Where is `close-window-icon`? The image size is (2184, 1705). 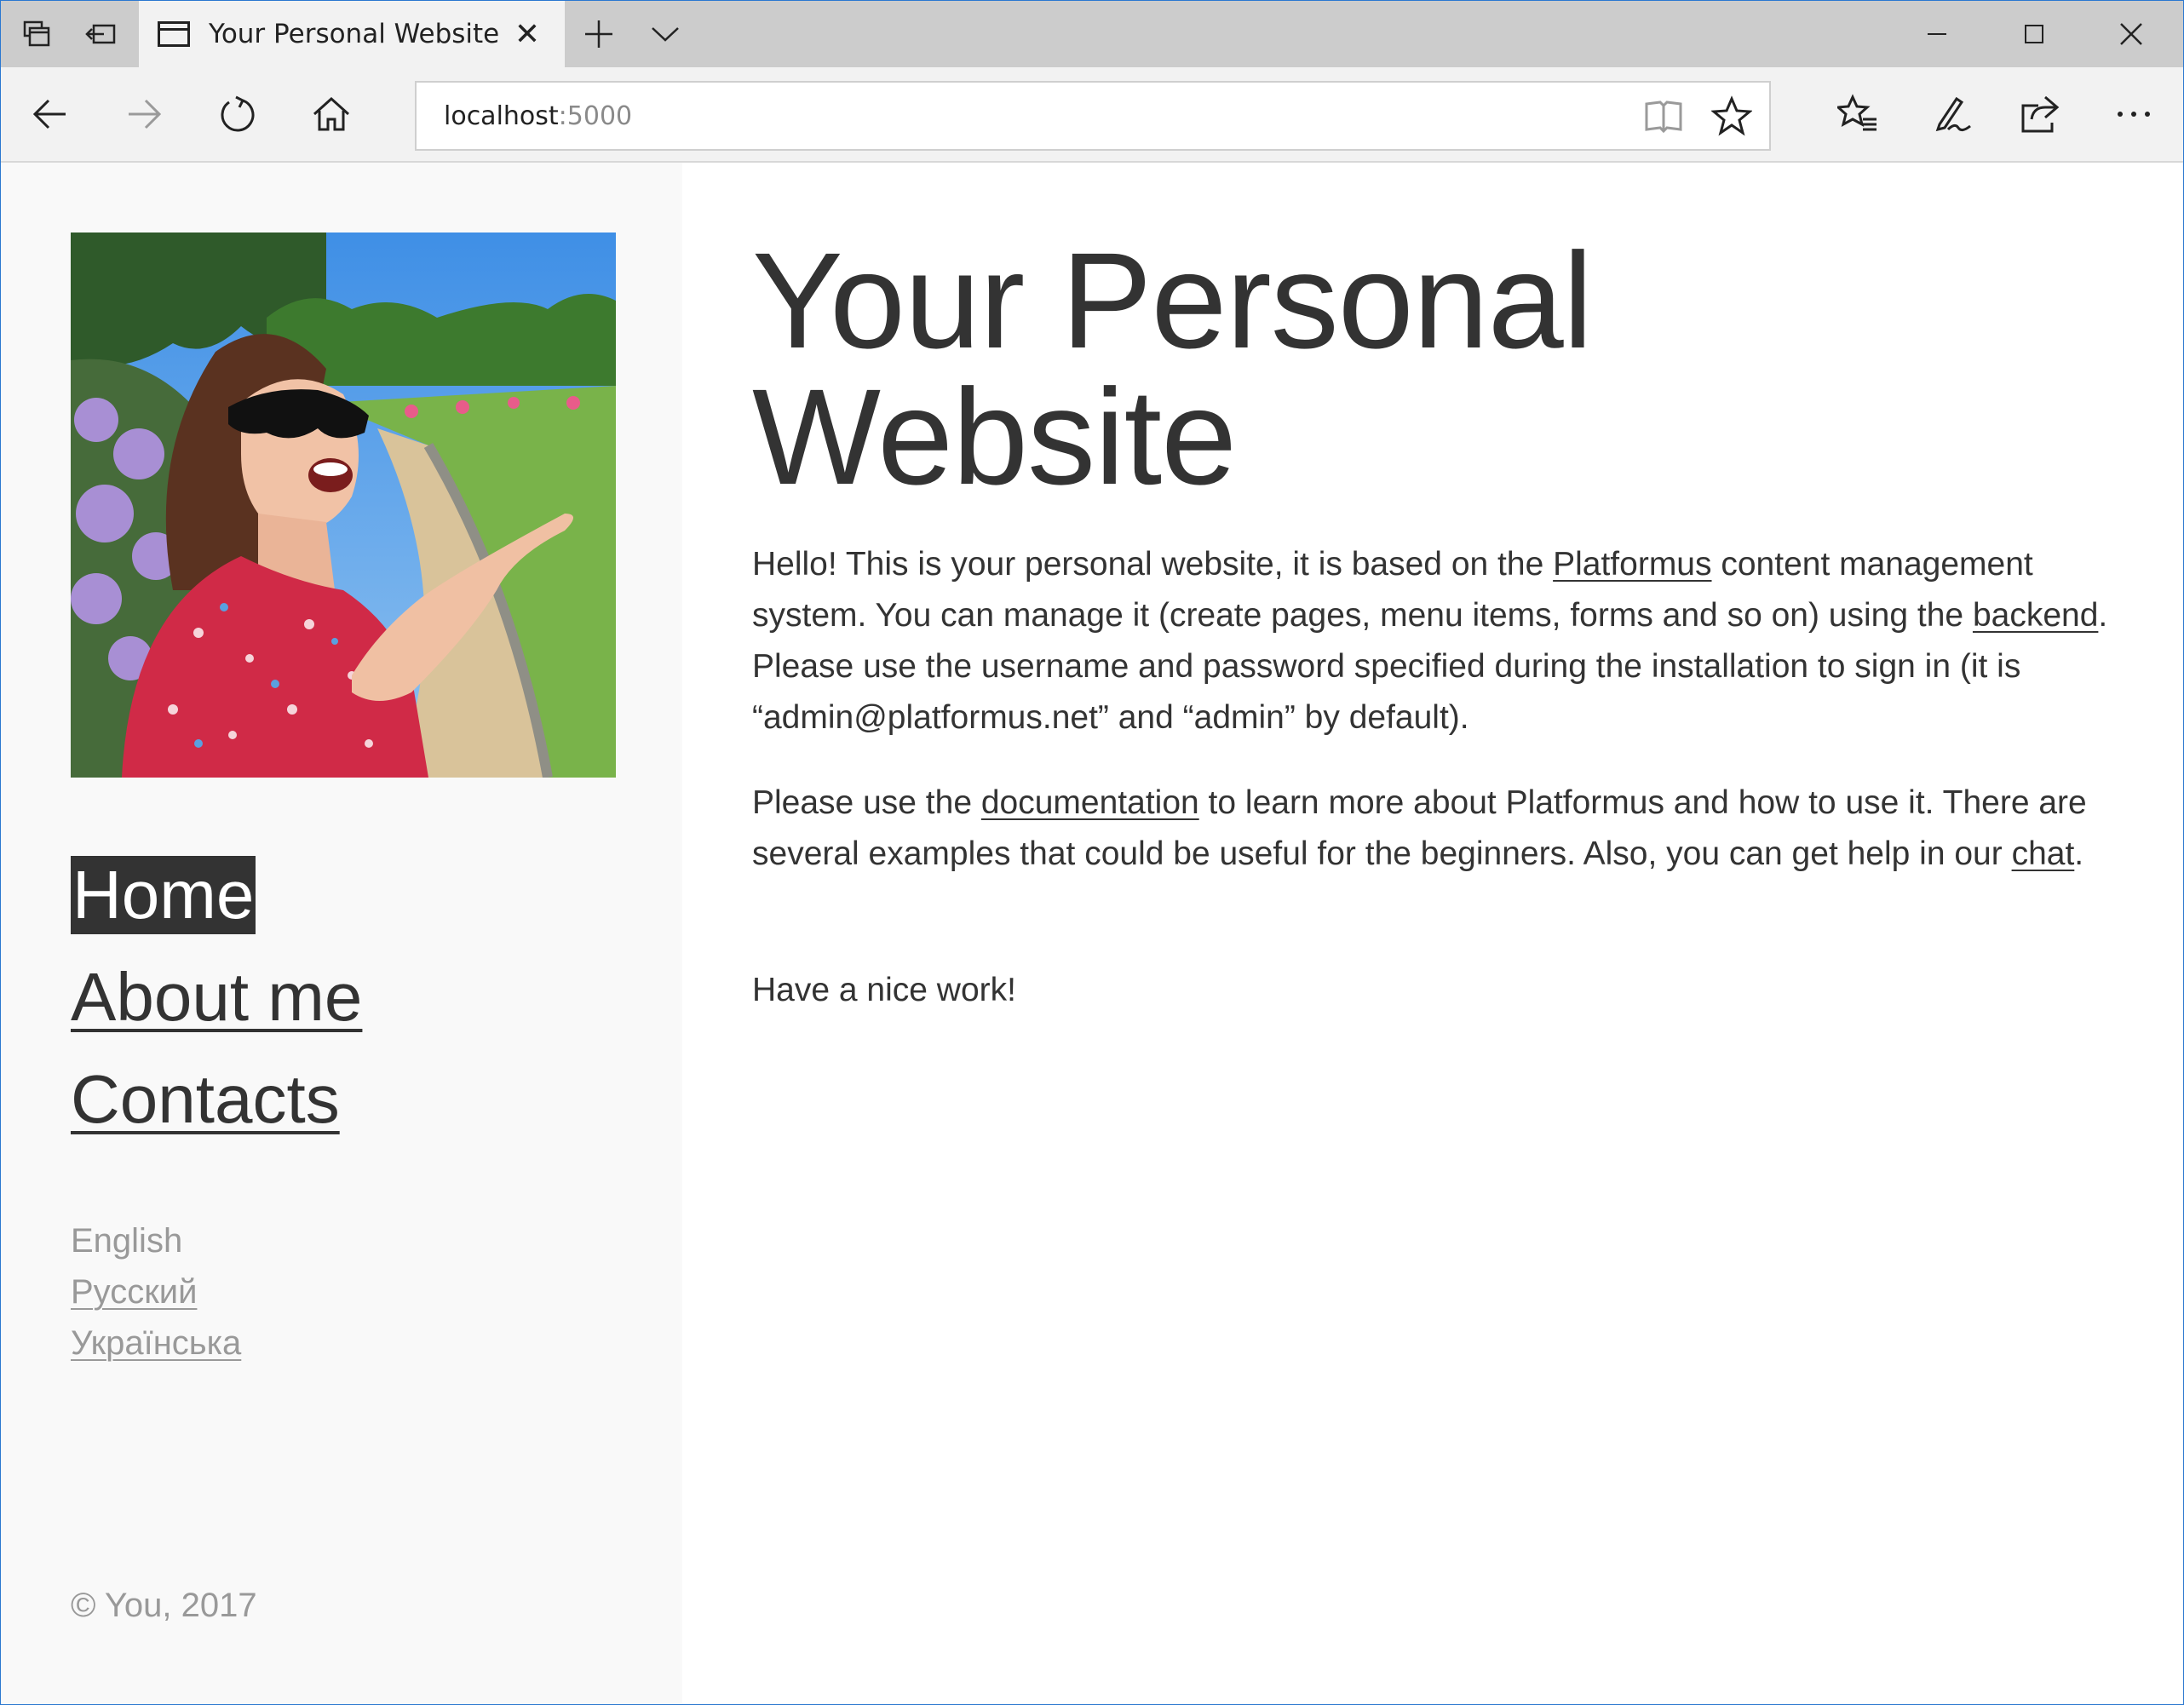
close-window-icon is located at coordinates (2131, 34).